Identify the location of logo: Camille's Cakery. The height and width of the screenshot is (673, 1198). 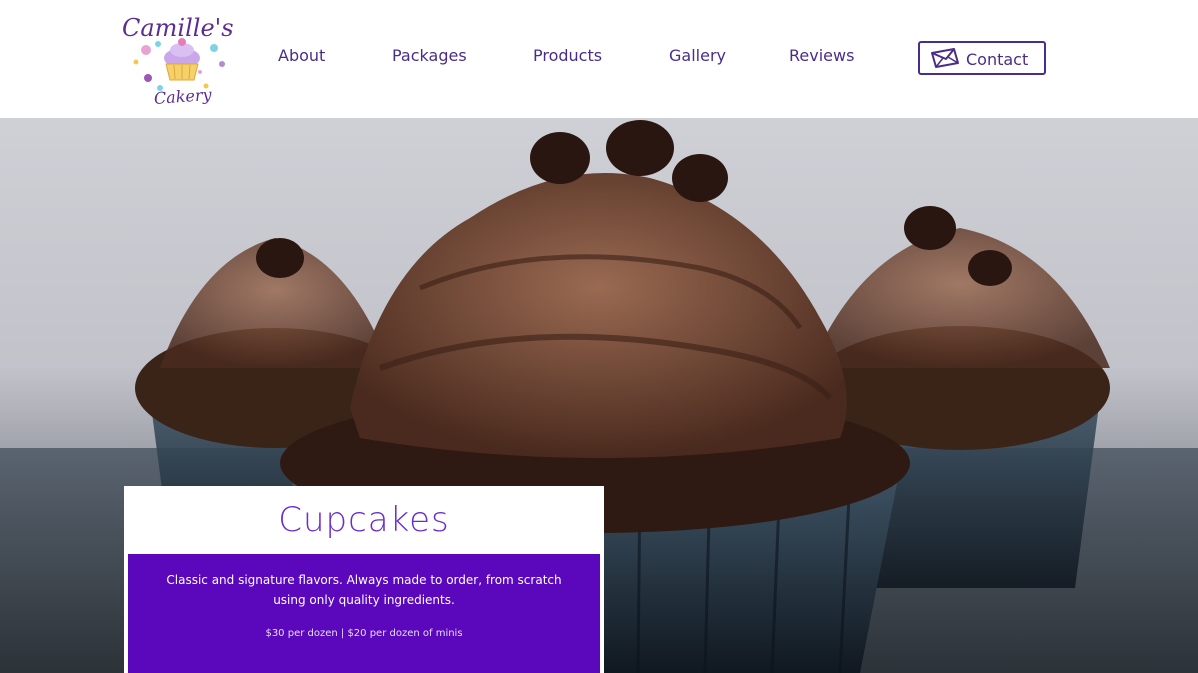
(182, 58).